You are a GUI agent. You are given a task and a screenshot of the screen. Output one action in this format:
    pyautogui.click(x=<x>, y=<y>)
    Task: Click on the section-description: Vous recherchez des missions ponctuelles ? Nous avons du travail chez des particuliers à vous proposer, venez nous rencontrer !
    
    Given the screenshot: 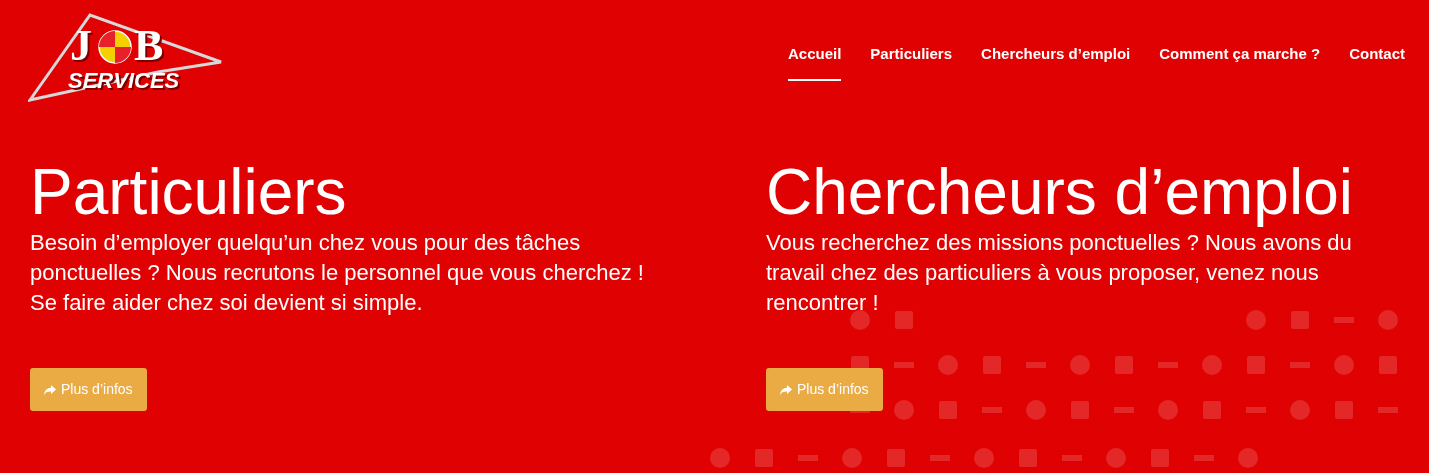 What is the action you would take?
    pyautogui.click(x=1059, y=273)
    